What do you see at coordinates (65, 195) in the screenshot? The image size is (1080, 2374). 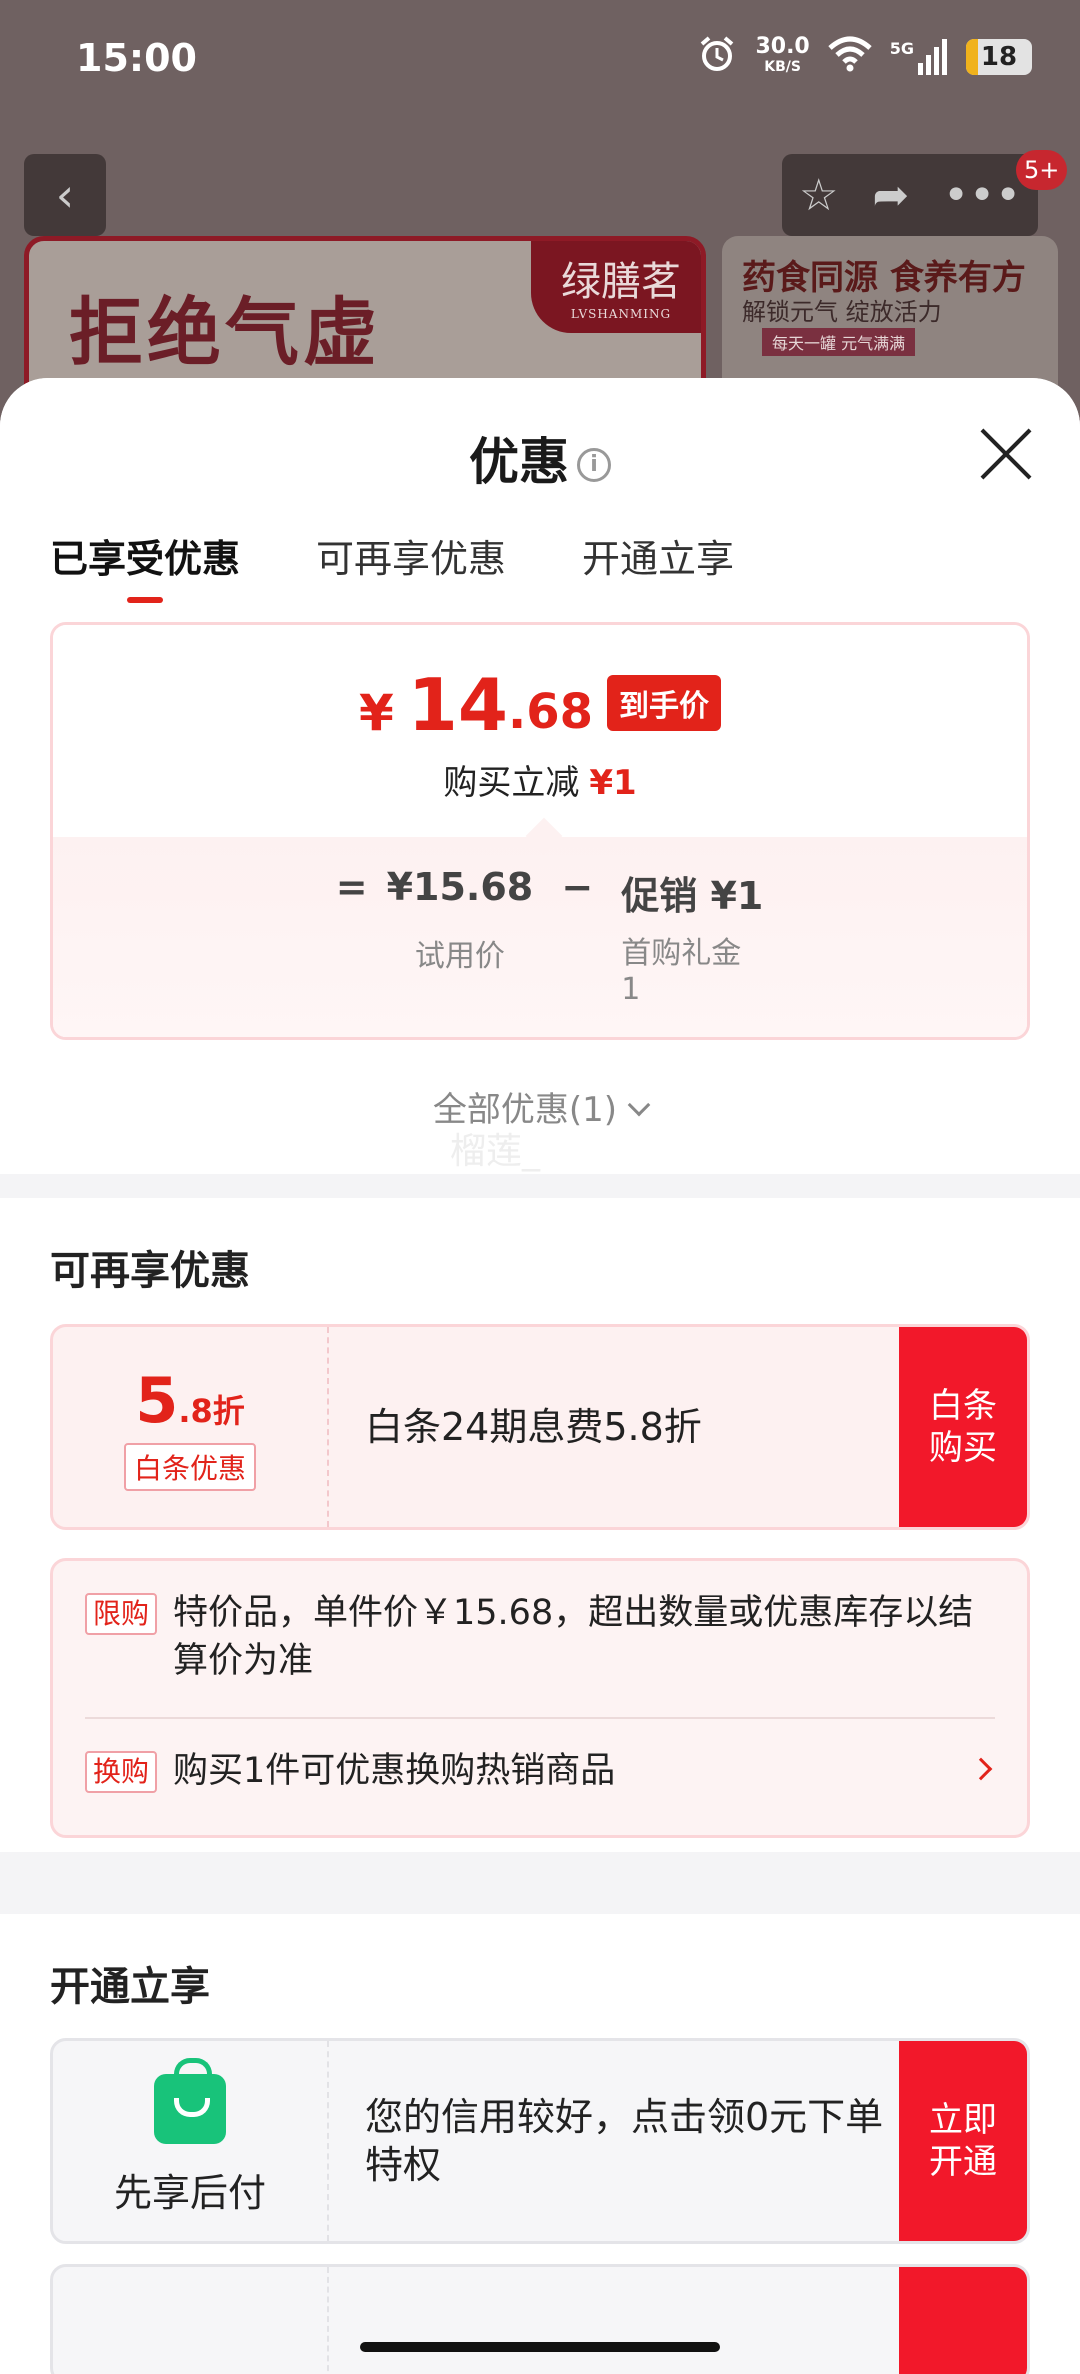 I see `back-button: ‹` at bounding box center [65, 195].